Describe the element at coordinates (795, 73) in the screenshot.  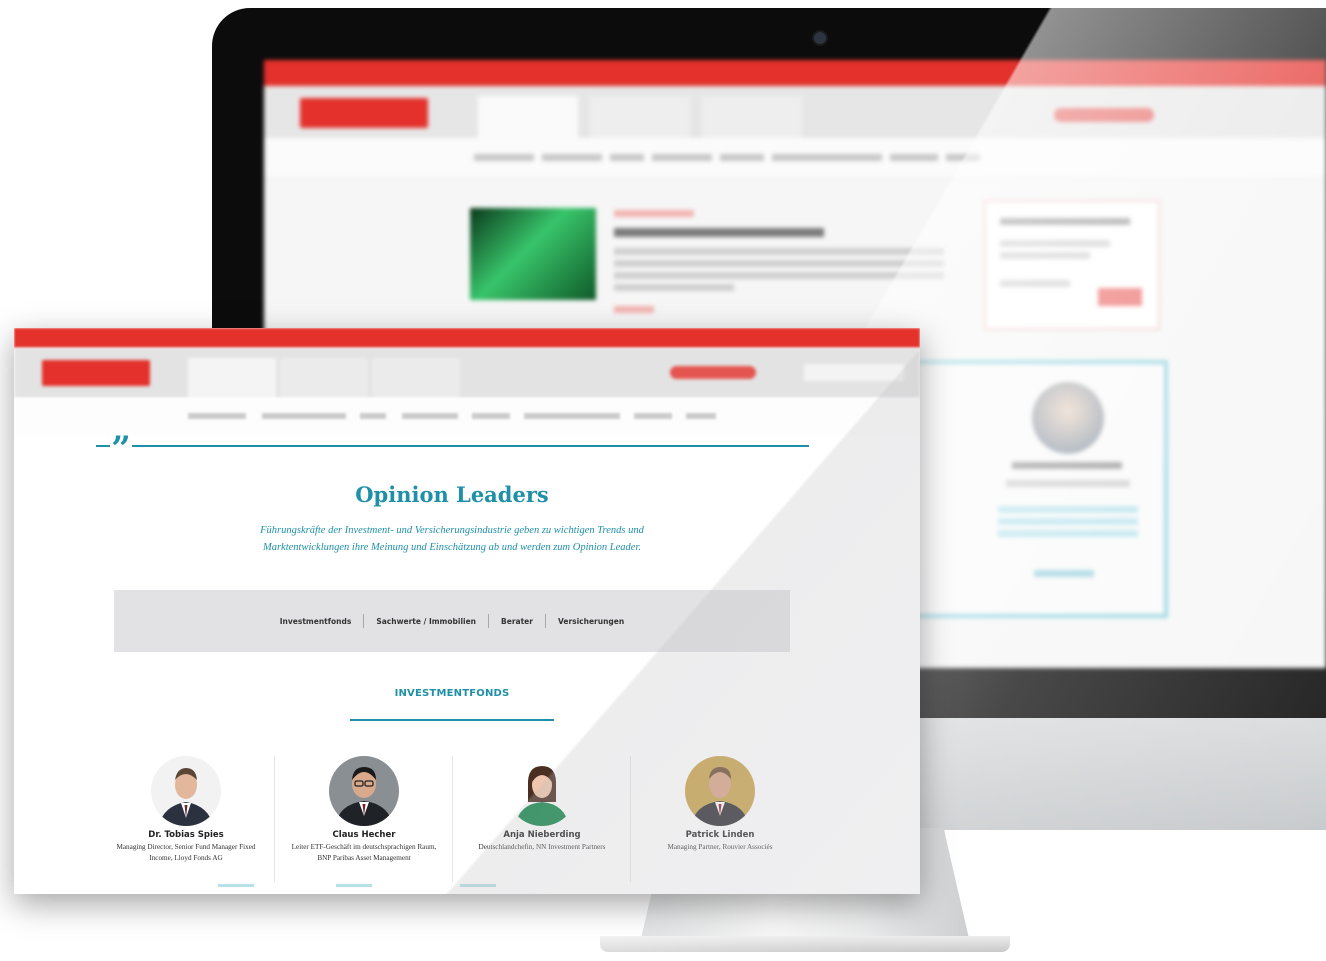
I see `bg-topbar` at that location.